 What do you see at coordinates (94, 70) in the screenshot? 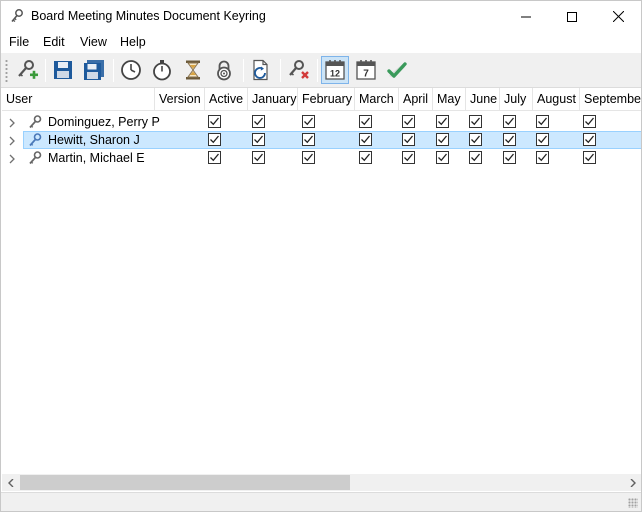
I see `save-all-button` at bounding box center [94, 70].